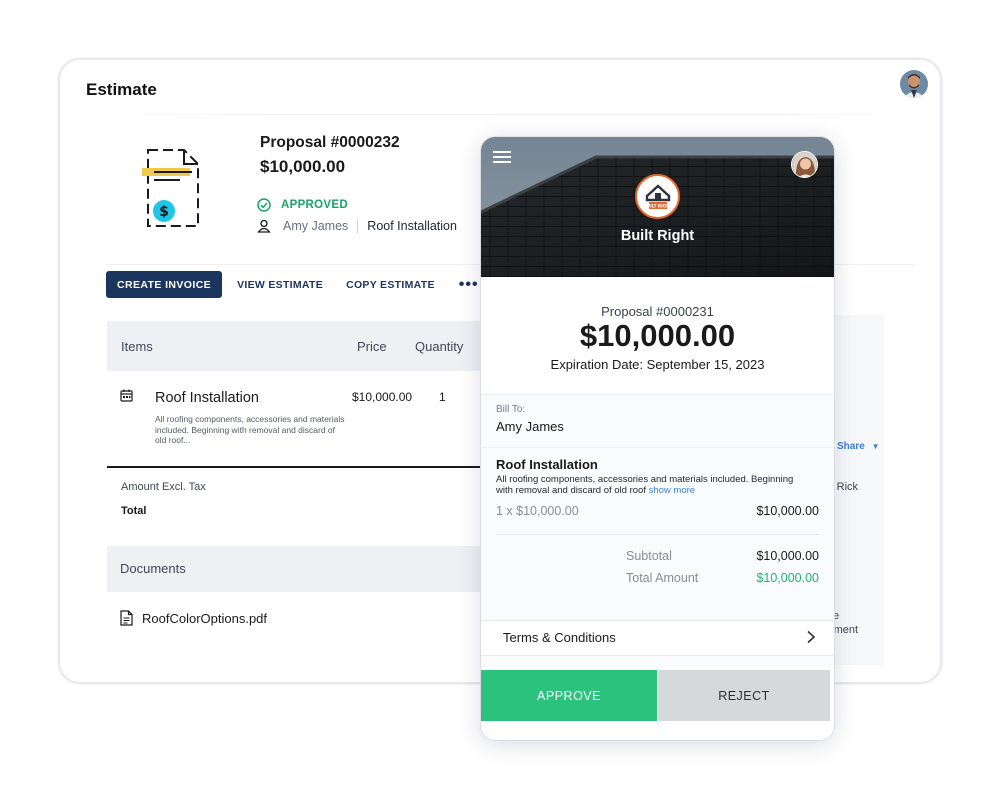 This screenshot has height=800, width=1000. I want to click on create-invoice-button: CREATE INVOICE, so click(164, 284).